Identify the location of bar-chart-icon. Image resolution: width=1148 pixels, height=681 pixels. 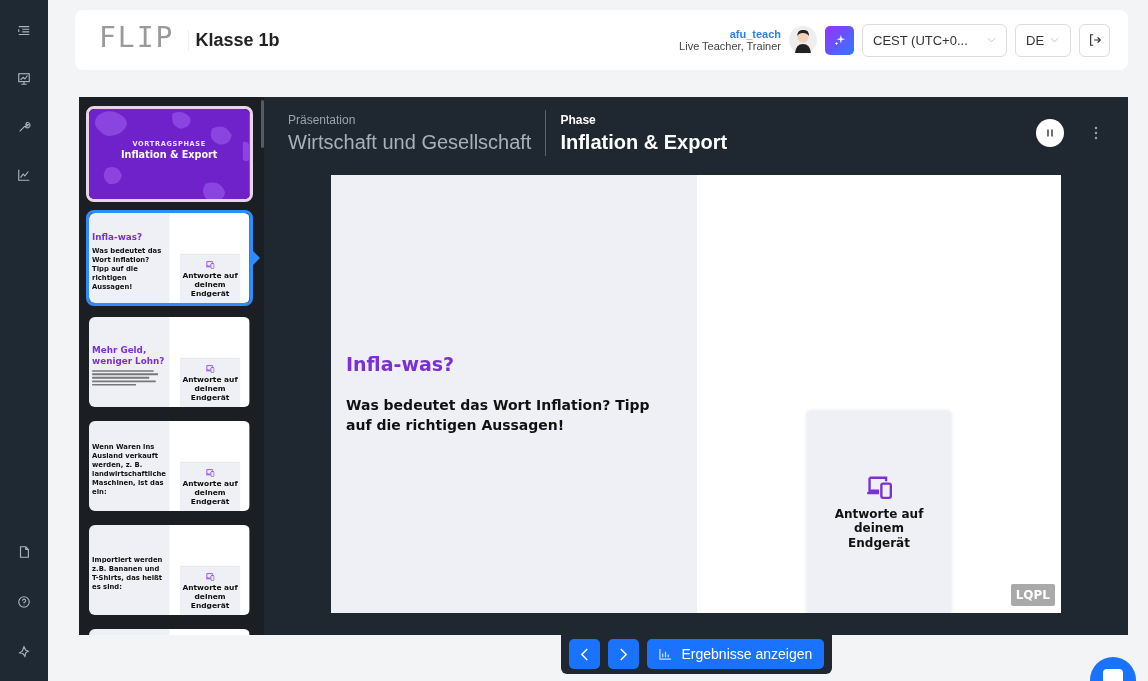
(665, 654).